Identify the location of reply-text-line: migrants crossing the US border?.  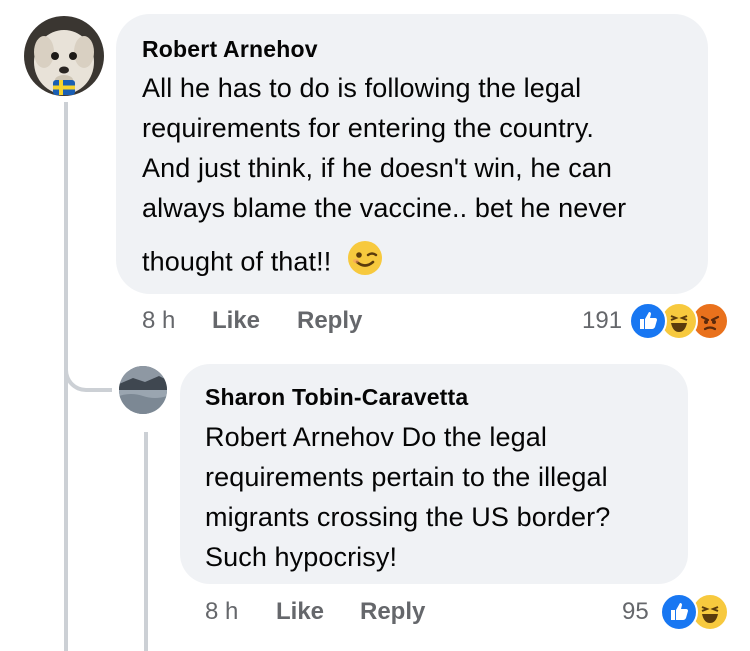
(408, 517).